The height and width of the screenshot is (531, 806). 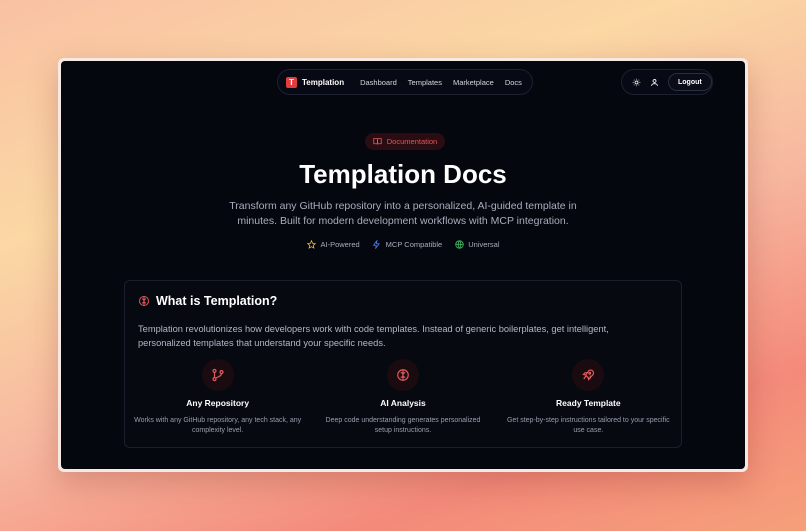 I want to click on page-title: Templation Docs, so click(x=403, y=174).